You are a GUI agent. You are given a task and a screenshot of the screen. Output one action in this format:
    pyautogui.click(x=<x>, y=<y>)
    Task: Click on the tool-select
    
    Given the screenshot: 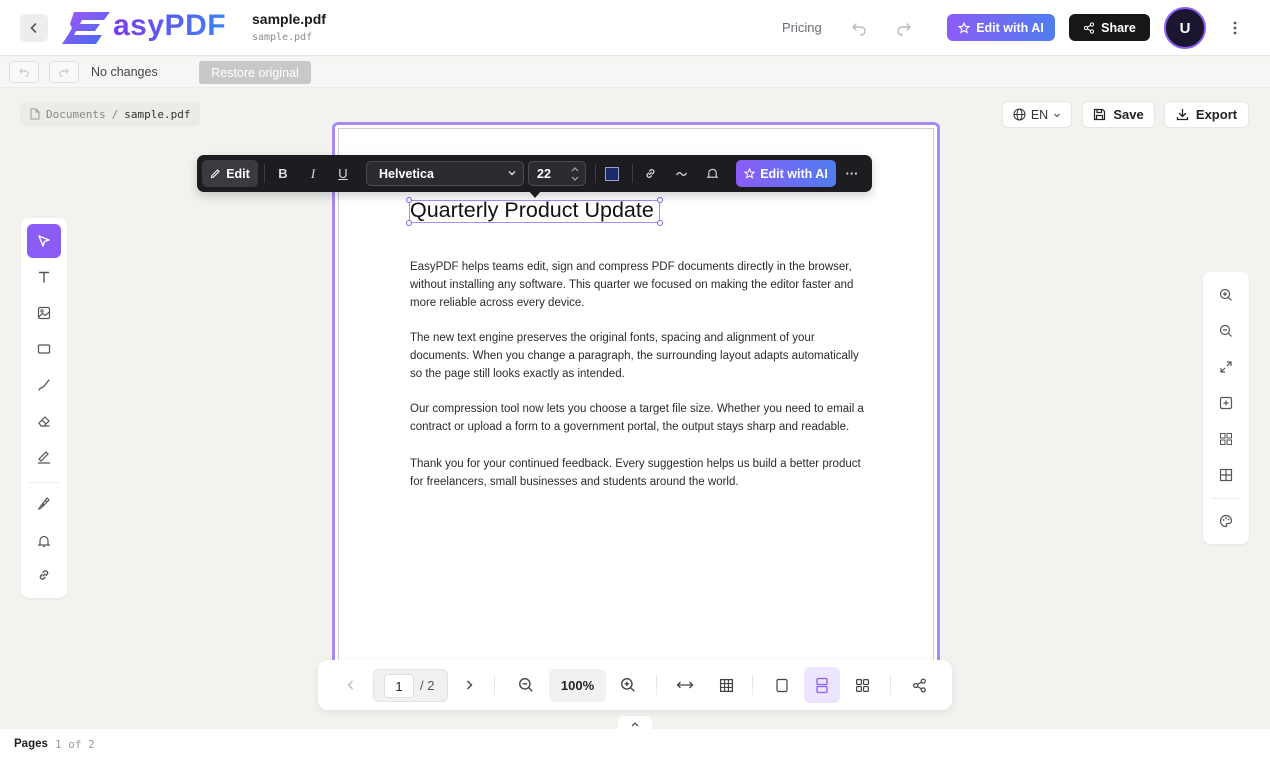 What is the action you would take?
    pyautogui.click(x=44, y=241)
    